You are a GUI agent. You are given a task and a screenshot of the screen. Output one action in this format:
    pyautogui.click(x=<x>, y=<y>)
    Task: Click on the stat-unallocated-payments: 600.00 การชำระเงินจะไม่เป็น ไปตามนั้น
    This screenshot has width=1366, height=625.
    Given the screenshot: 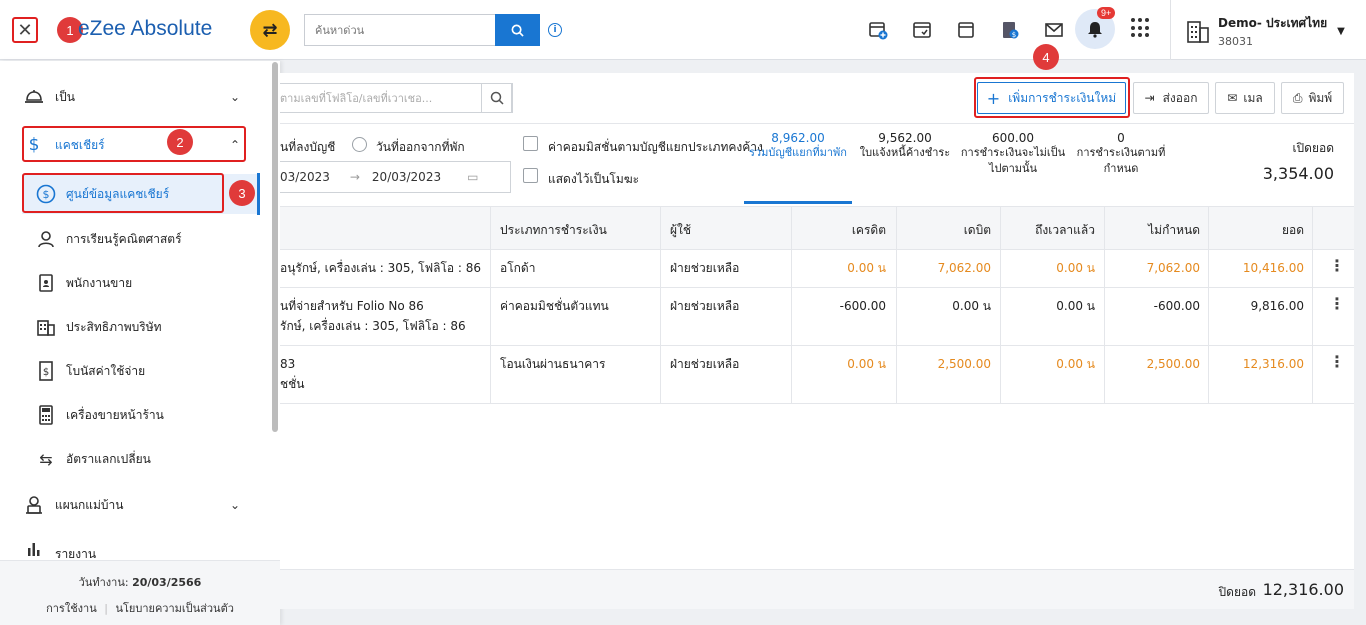 What is the action you would take?
    pyautogui.click(x=1013, y=154)
    